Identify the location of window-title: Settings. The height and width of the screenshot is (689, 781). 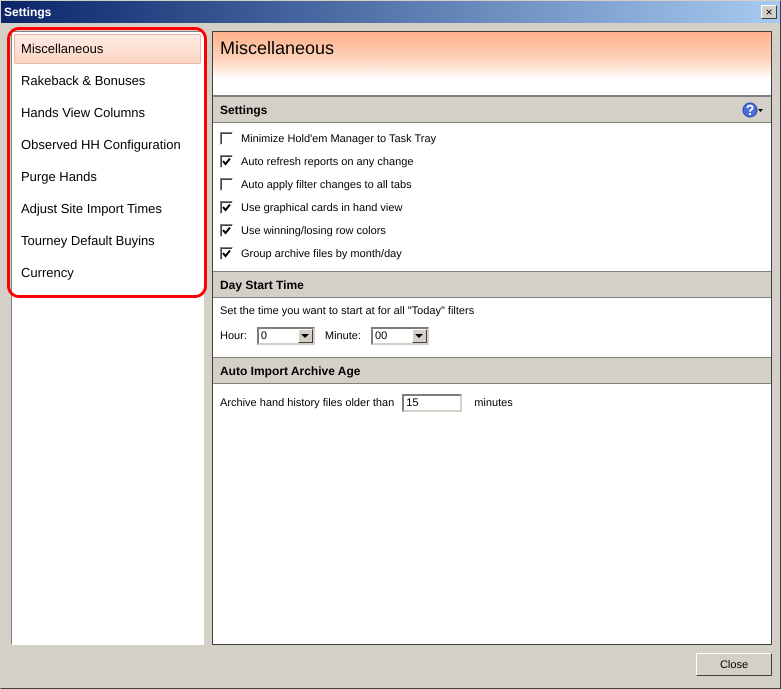
(28, 12).